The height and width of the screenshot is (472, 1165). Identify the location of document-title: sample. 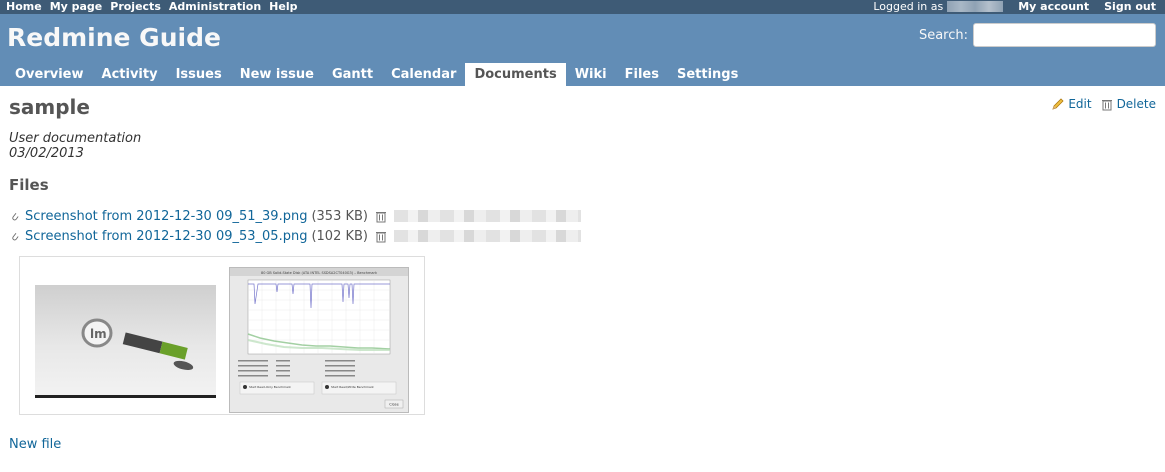
(49, 107).